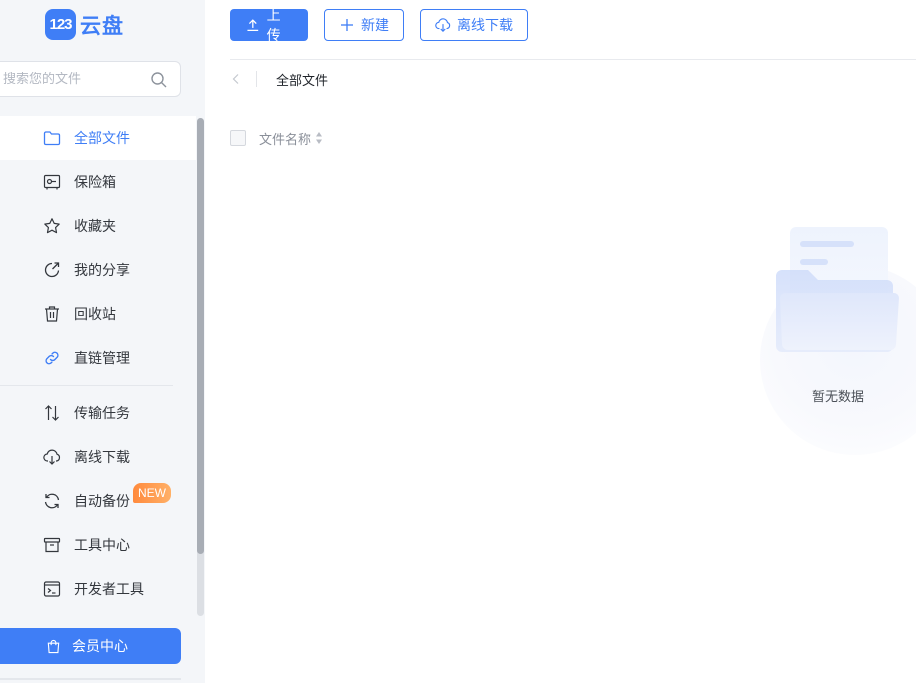  I want to click on sidebar-item-label: 开发者工具, so click(109, 590).